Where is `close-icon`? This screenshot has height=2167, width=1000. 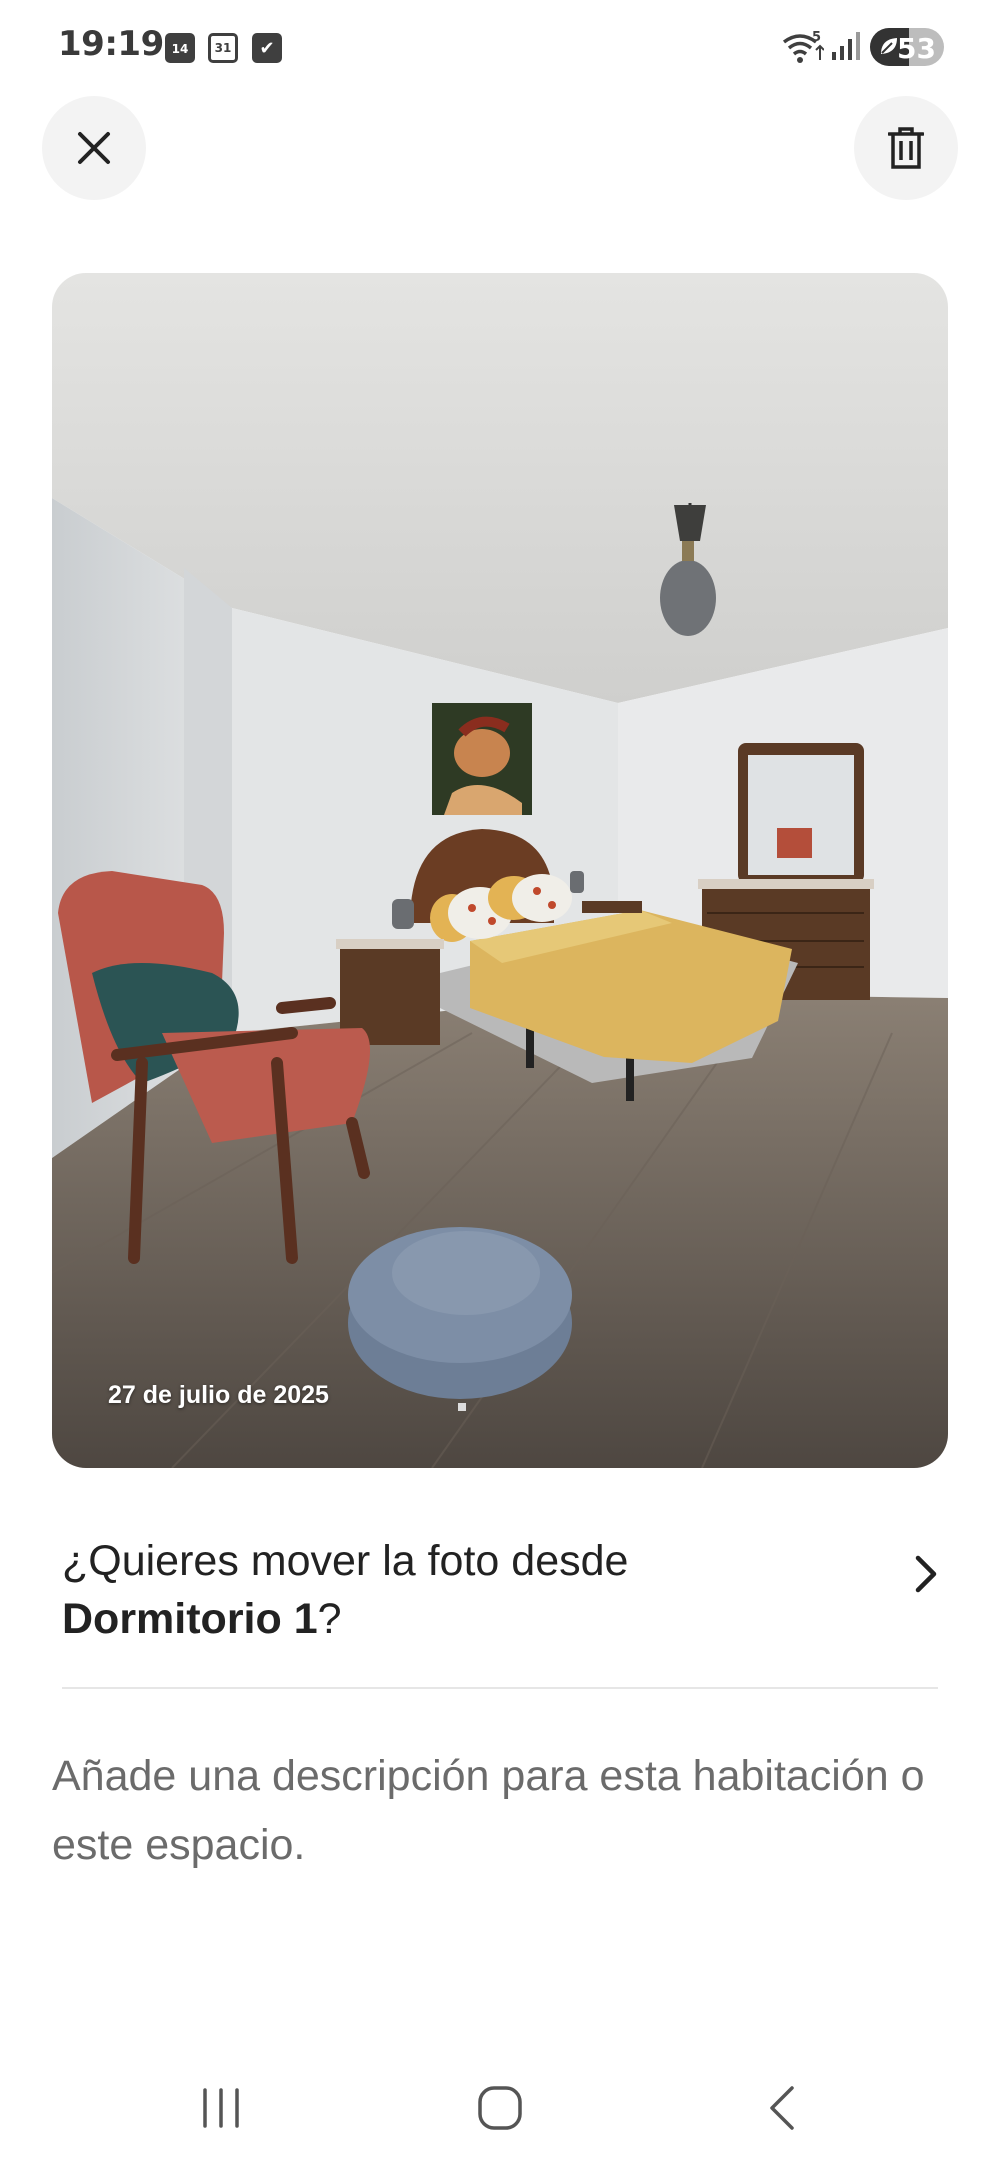 close-icon is located at coordinates (94, 148).